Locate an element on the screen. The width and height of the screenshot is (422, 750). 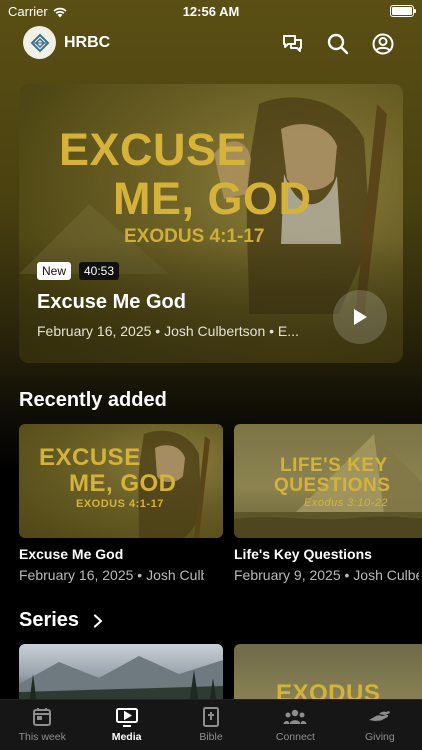
tab-label: Giving is located at coordinates (379, 737).